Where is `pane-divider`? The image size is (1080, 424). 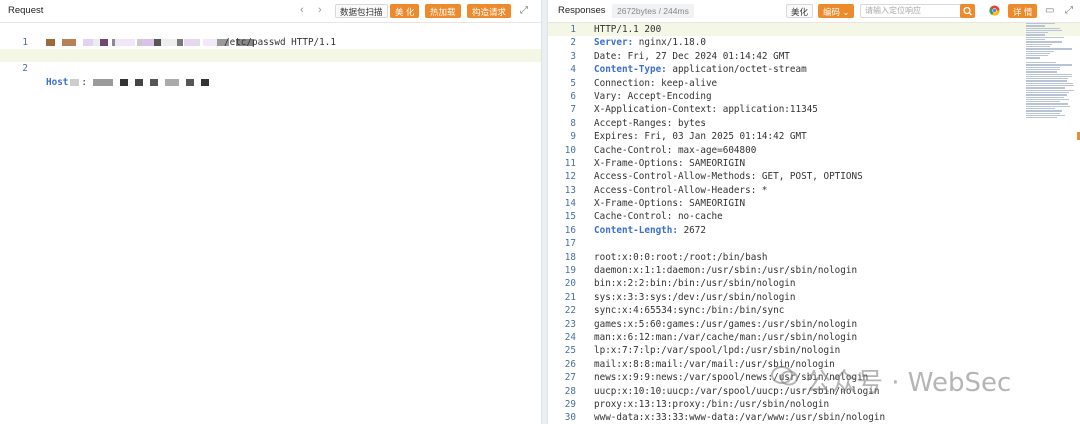
pane-divider is located at coordinates (544, 212).